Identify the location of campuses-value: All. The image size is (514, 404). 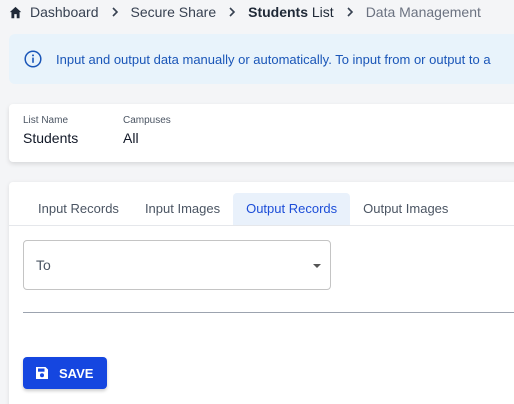
(131, 138).